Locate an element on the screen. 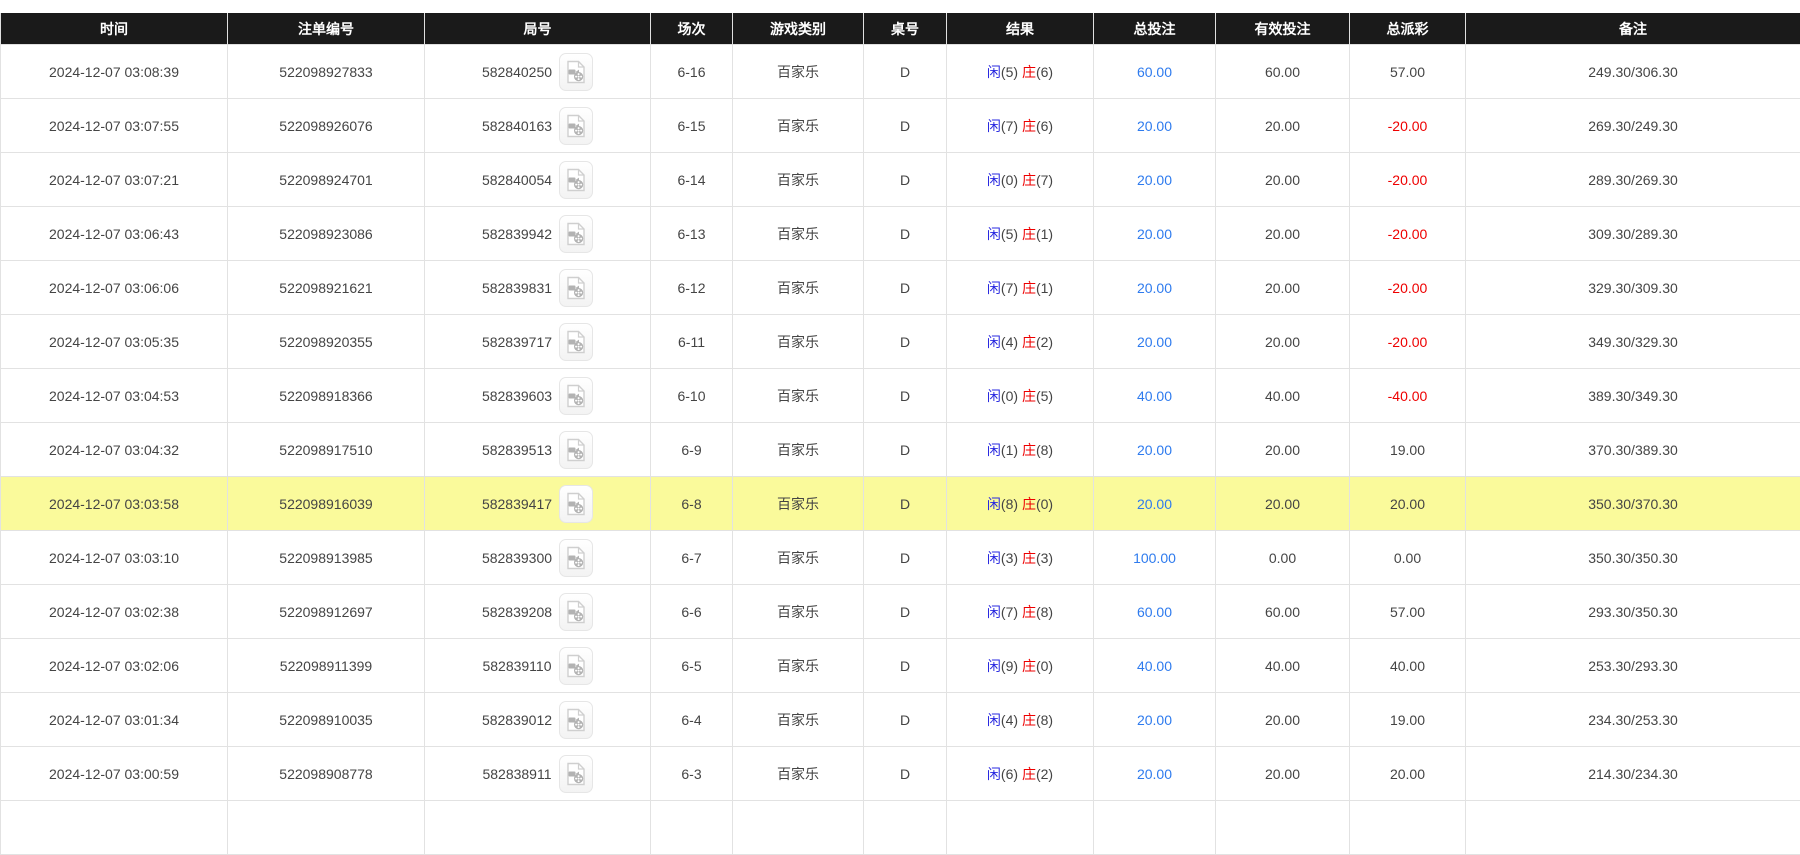 Image resolution: width=1800 pixels, height=855 pixels. round-cell: 582839417 is located at coordinates (538, 504).